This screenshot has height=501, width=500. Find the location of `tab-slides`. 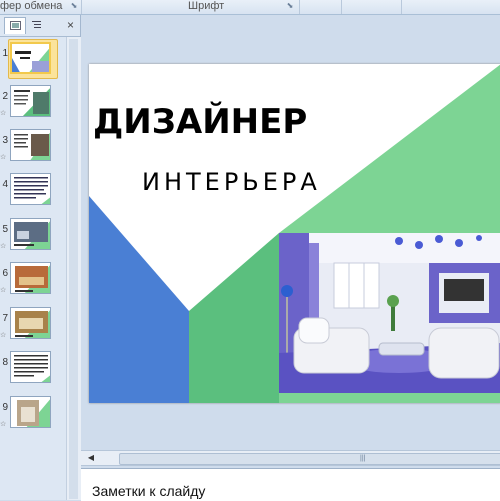

tab-slides is located at coordinates (15, 25).